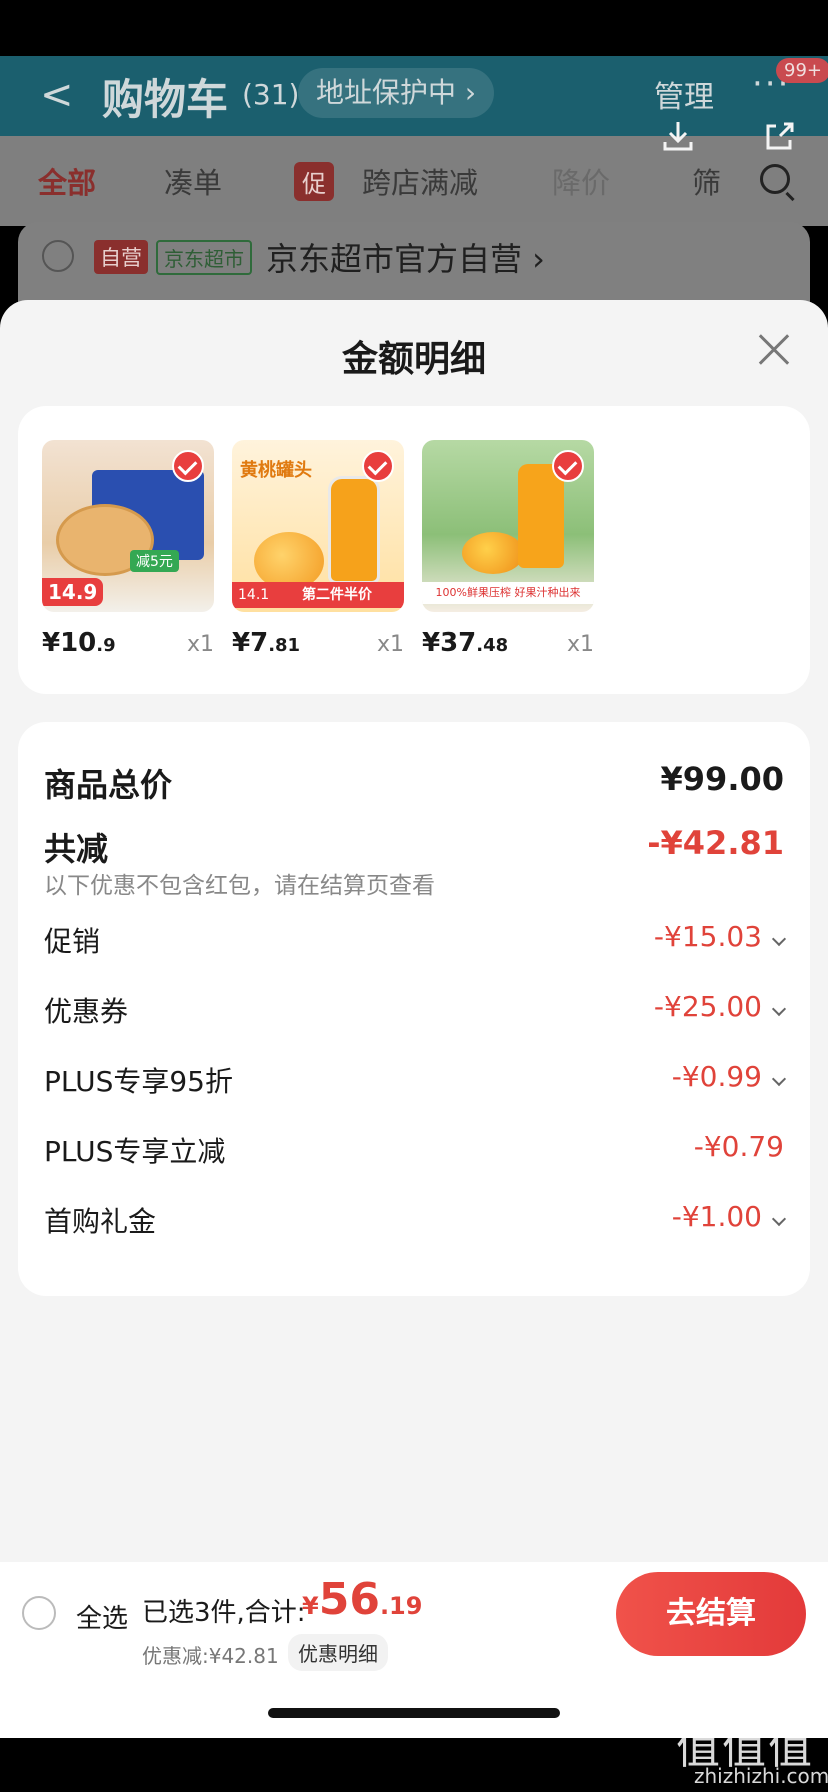 The height and width of the screenshot is (1792, 828). What do you see at coordinates (414, 28) in the screenshot?
I see `status-bar` at bounding box center [414, 28].